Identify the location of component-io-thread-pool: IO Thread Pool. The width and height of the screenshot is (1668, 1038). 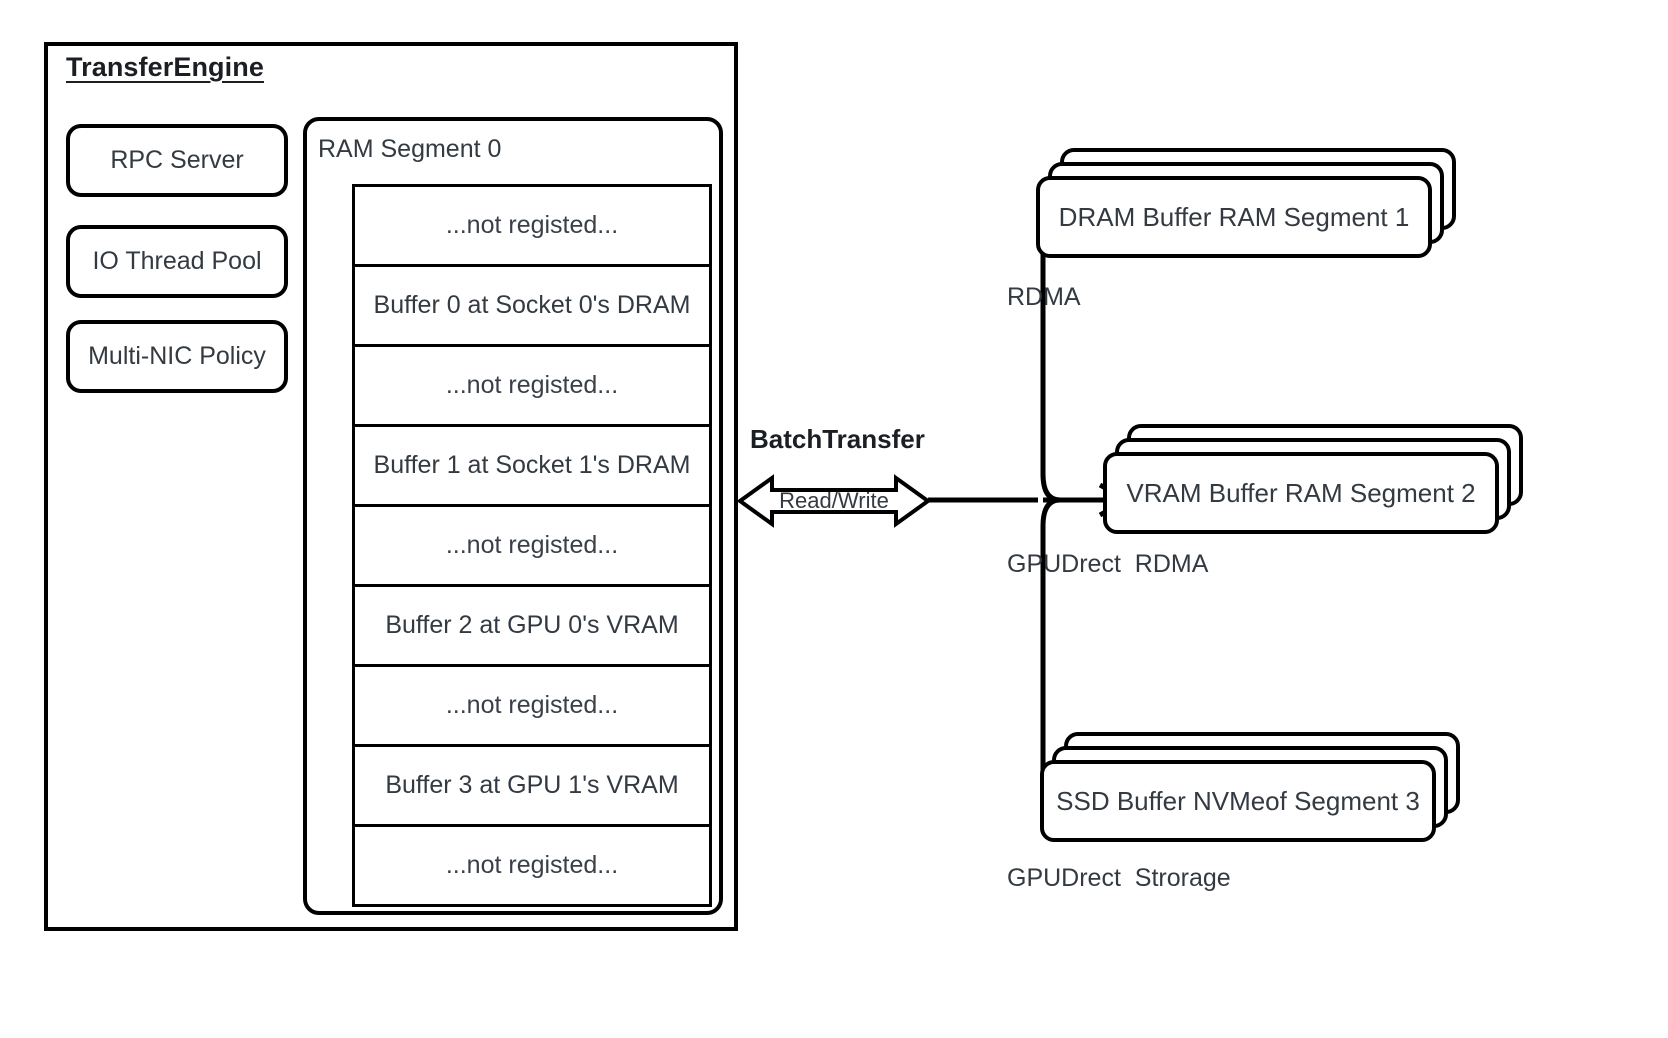
(177, 261).